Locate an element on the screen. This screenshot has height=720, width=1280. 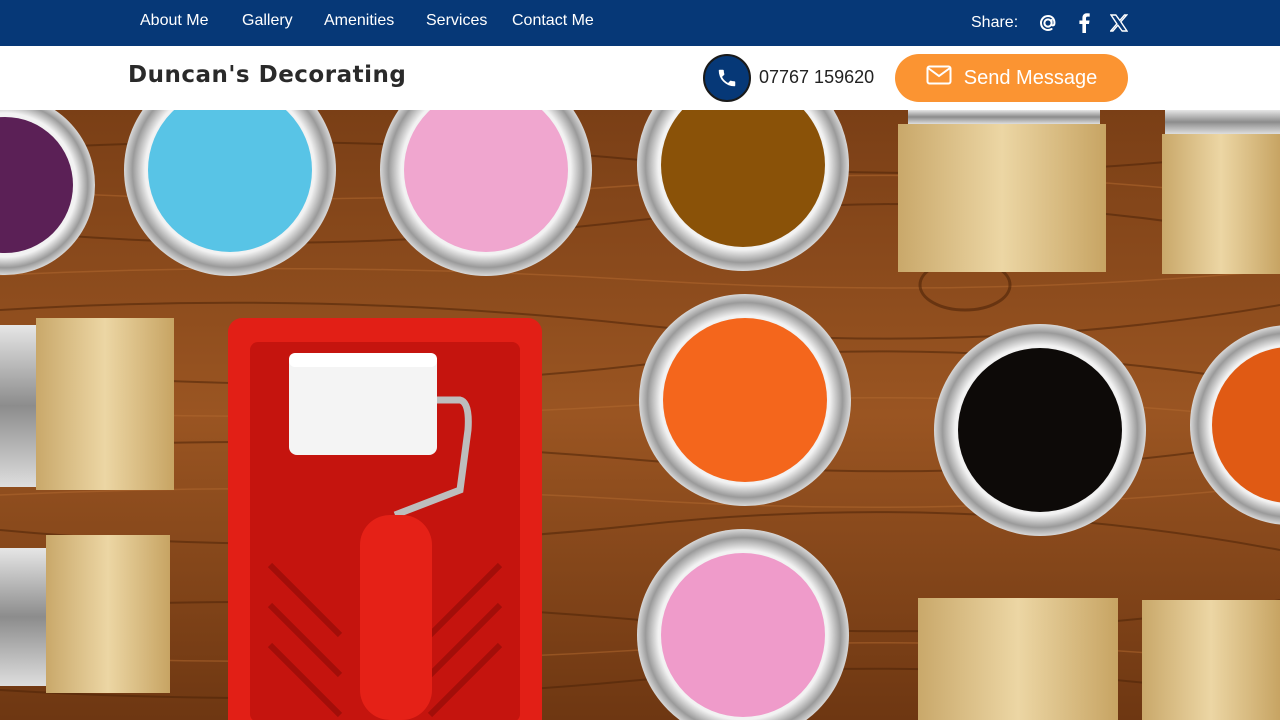
envelope-icon is located at coordinates (939, 78).